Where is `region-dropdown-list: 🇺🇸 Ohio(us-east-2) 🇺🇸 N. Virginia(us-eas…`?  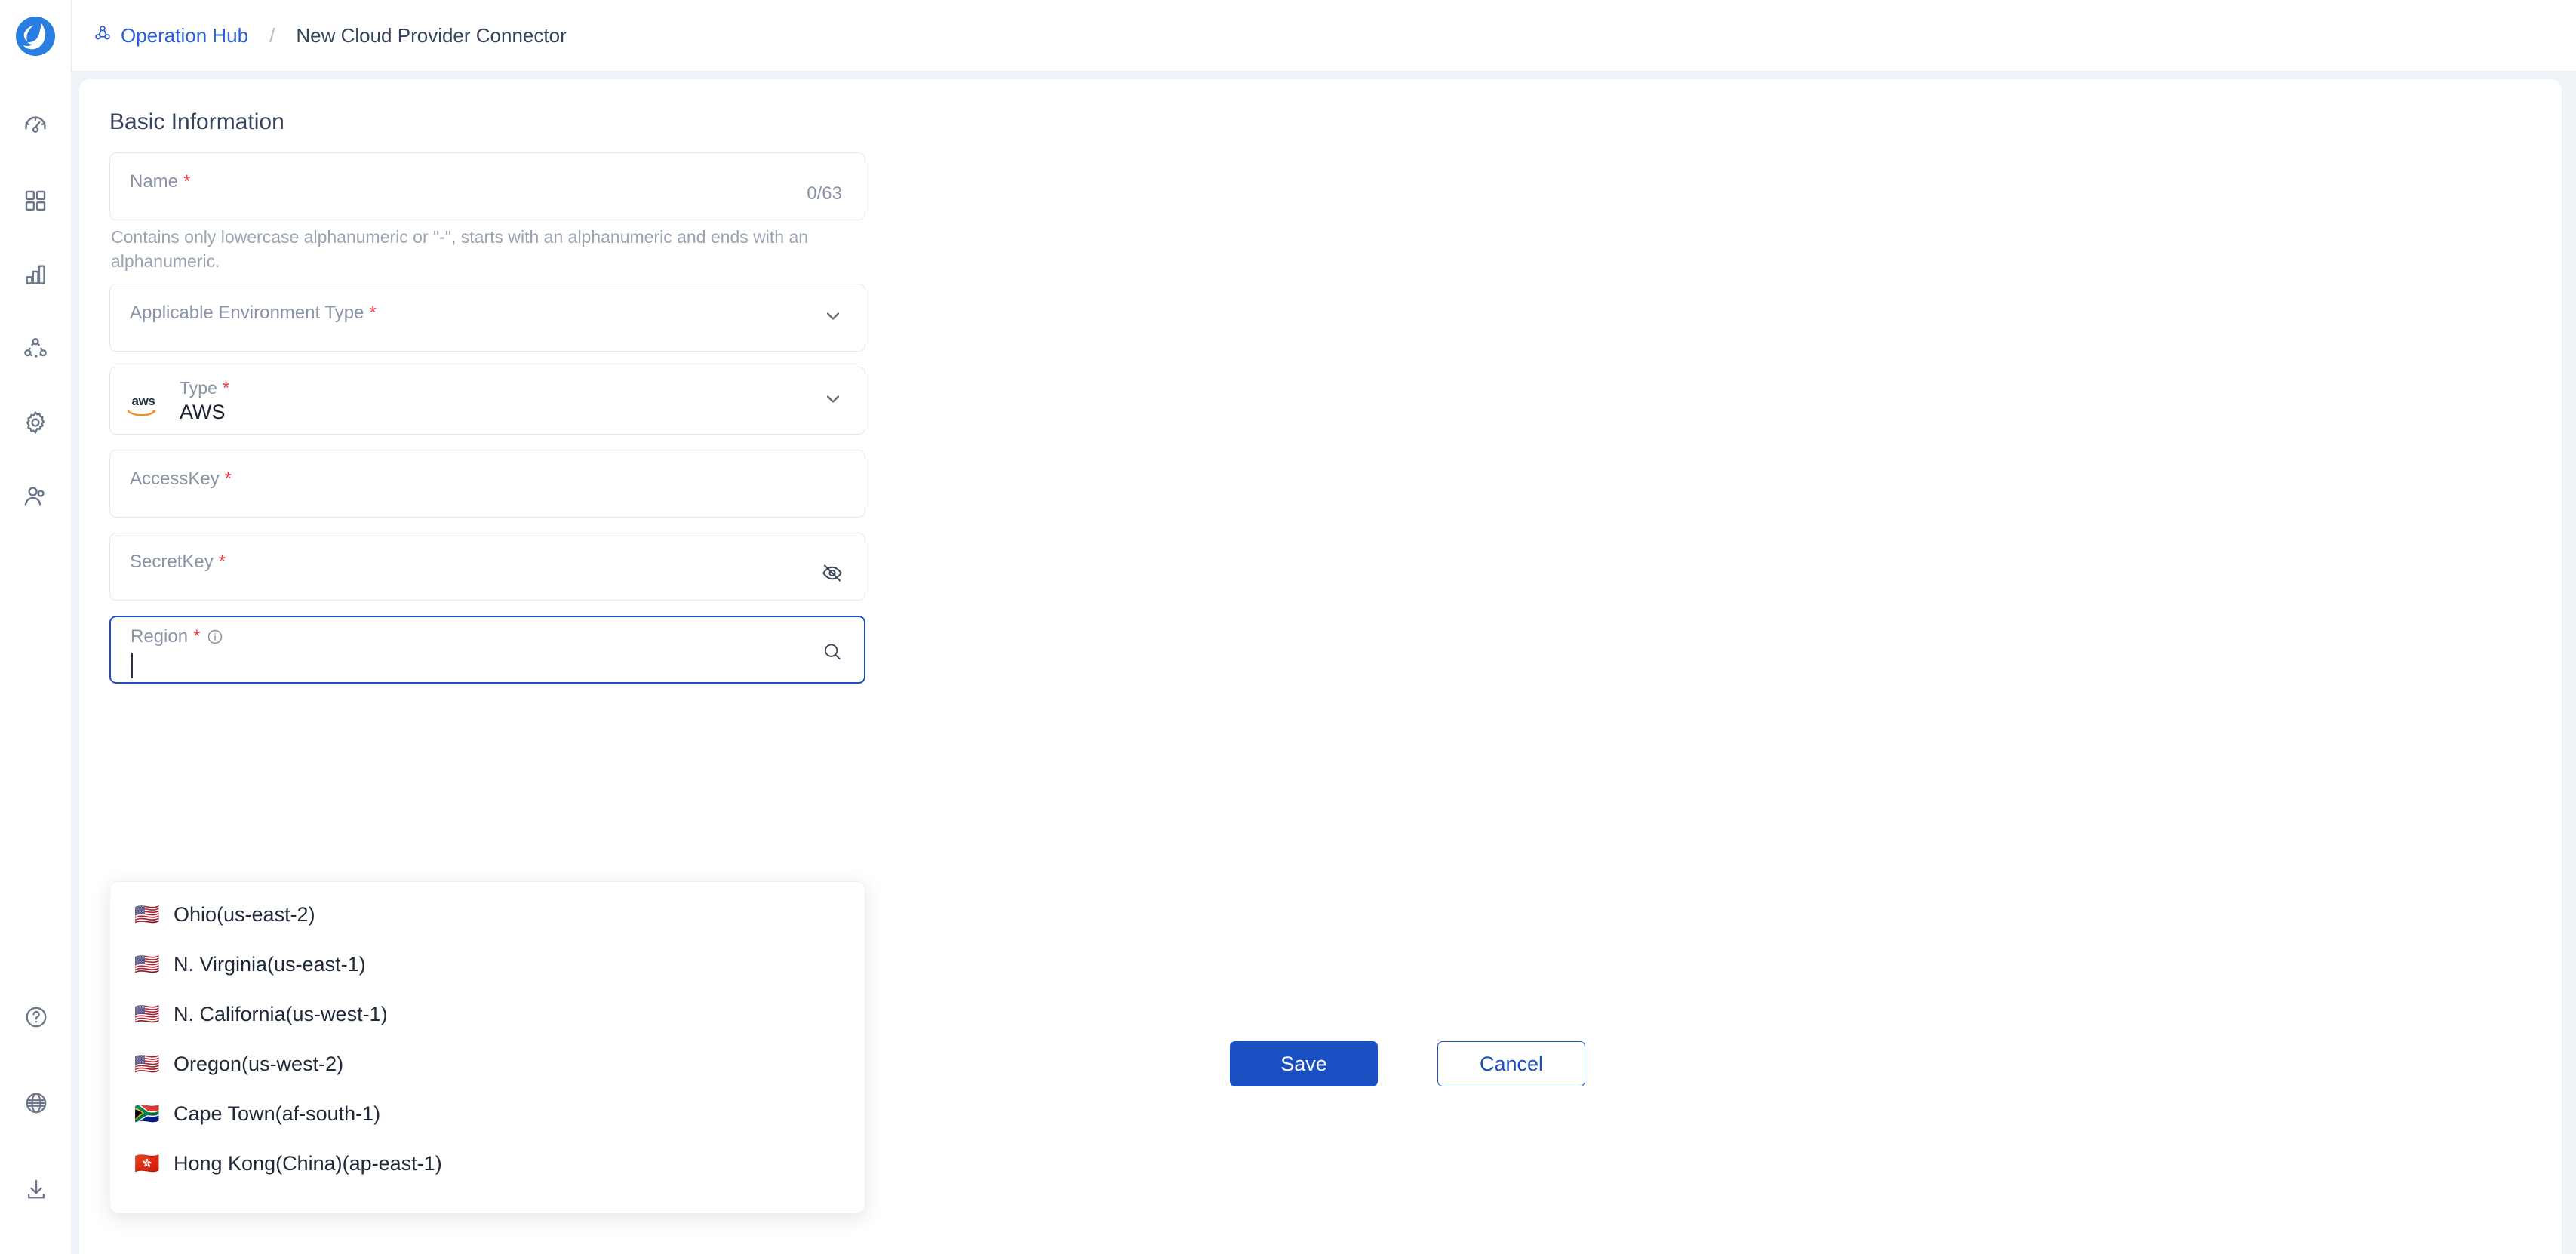 region-dropdown-list: 🇺🇸 Ohio(us-east-2) 🇺🇸 N. Virginia(us-eas… is located at coordinates (487, 1047).